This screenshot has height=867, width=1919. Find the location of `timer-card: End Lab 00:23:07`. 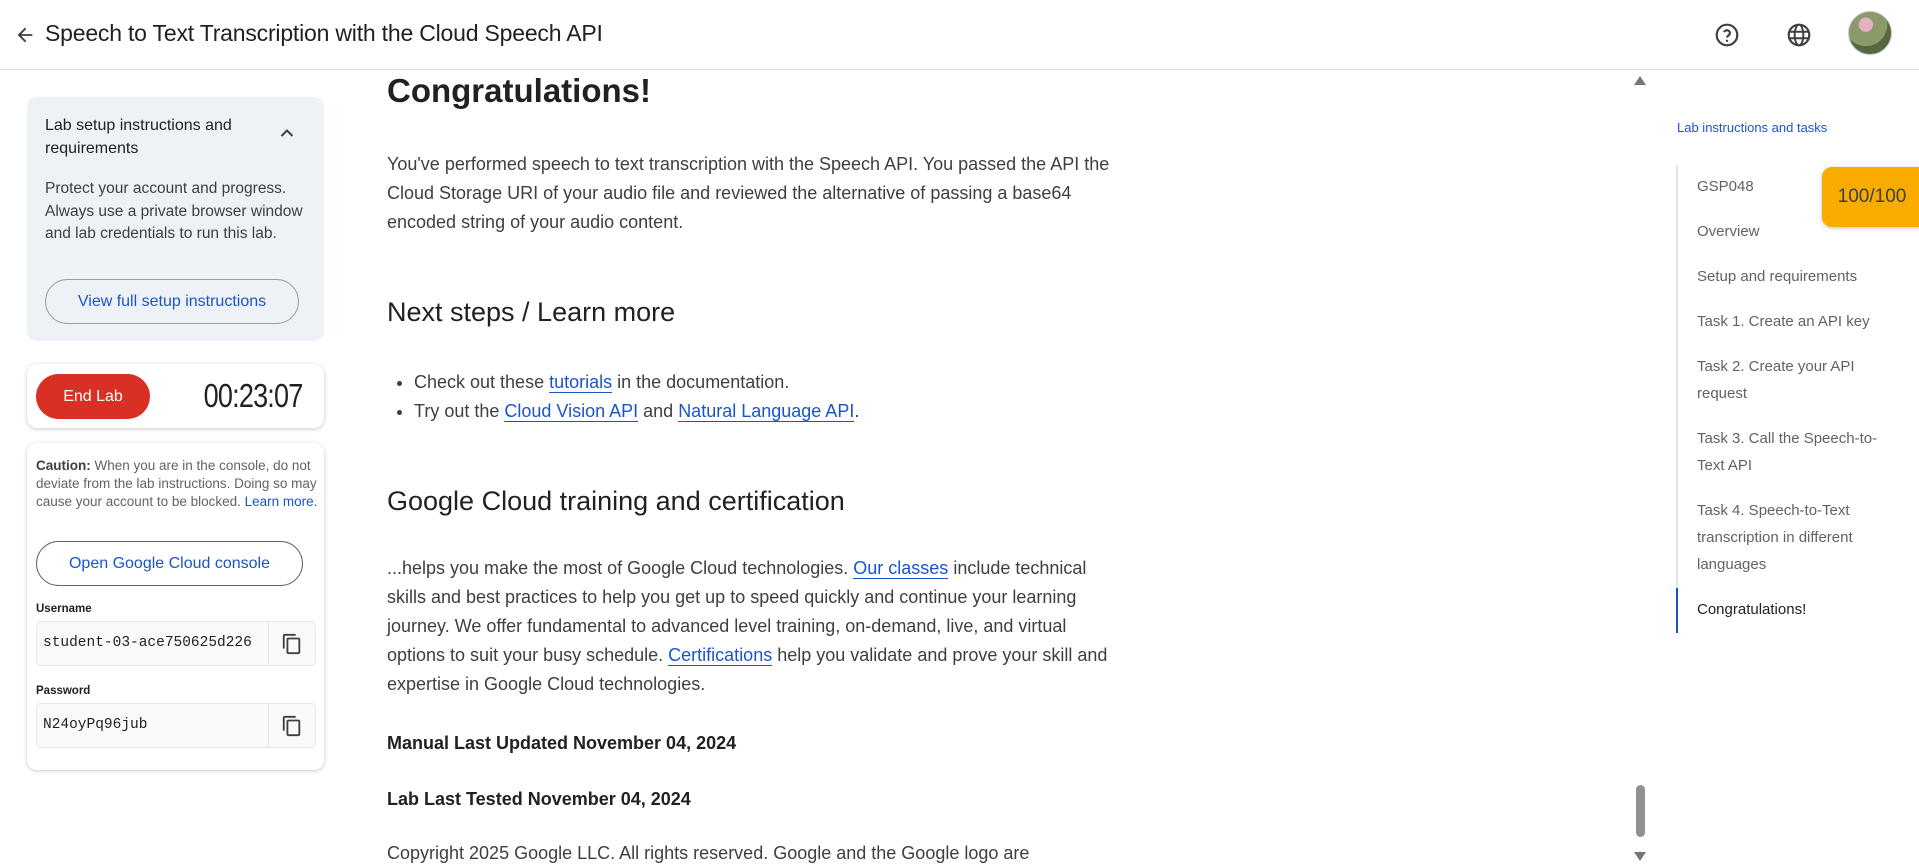

timer-card: End Lab 00:23:07 is located at coordinates (175, 396).